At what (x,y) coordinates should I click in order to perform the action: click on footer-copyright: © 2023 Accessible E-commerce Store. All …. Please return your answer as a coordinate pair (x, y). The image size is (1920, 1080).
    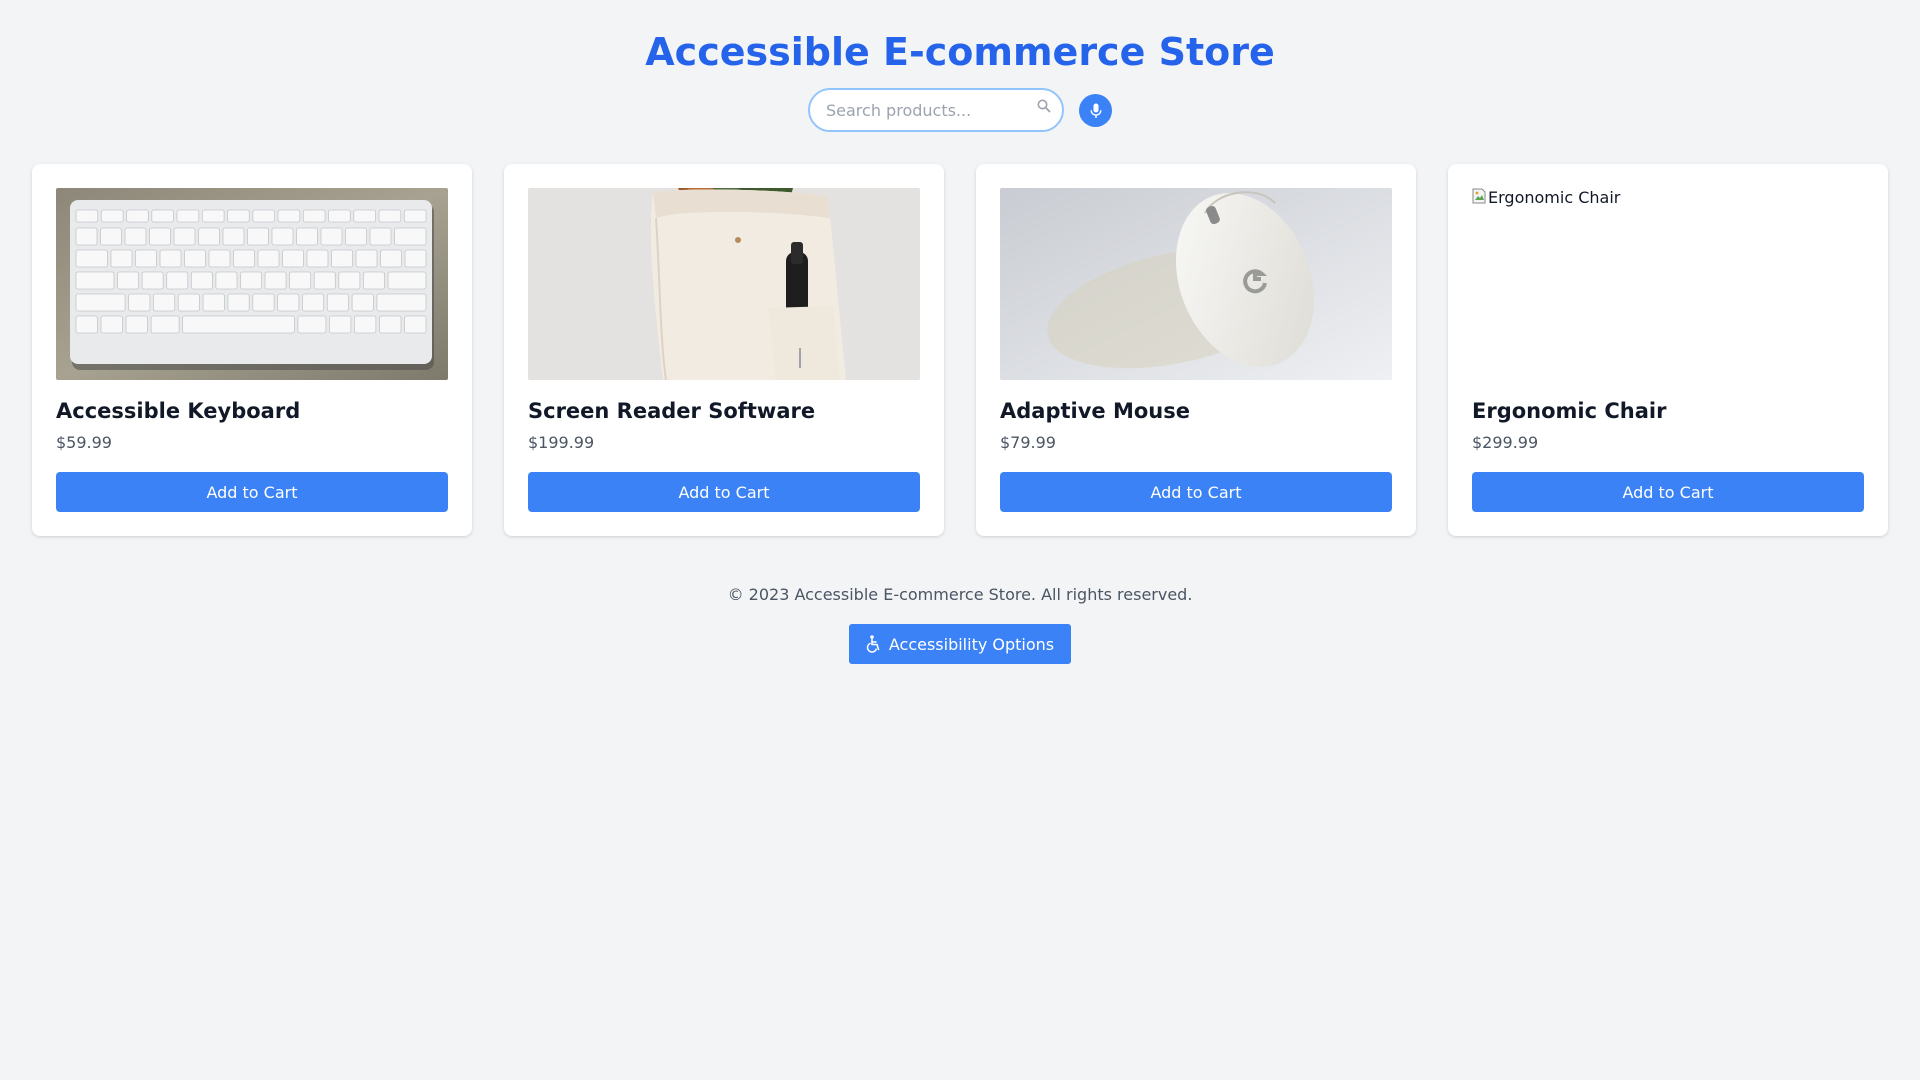
    Looking at the image, I should click on (960, 594).